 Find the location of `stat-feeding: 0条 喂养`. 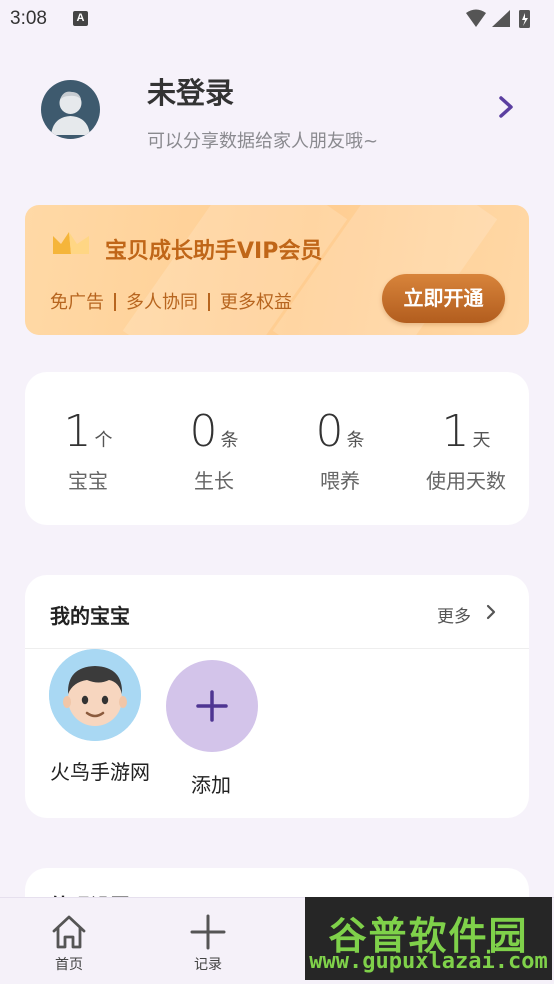

stat-feeding: 0条 喂养 is located at coordinates (340, 450).